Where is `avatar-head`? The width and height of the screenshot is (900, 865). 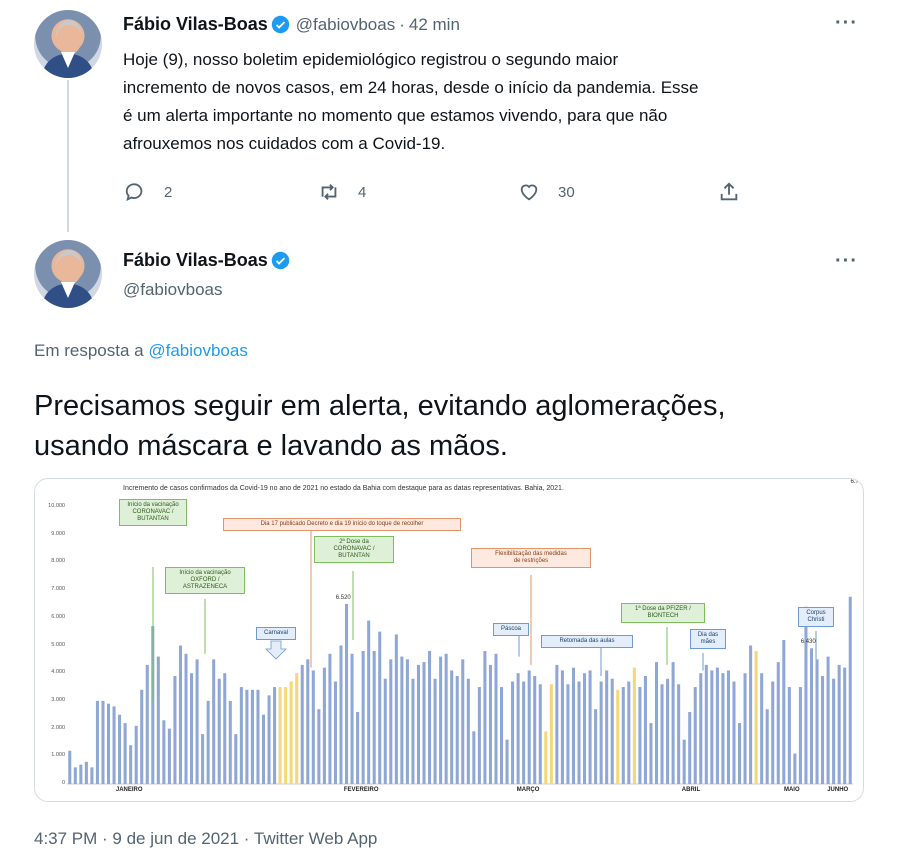 avatar-head is located at coordinates (69, 37).